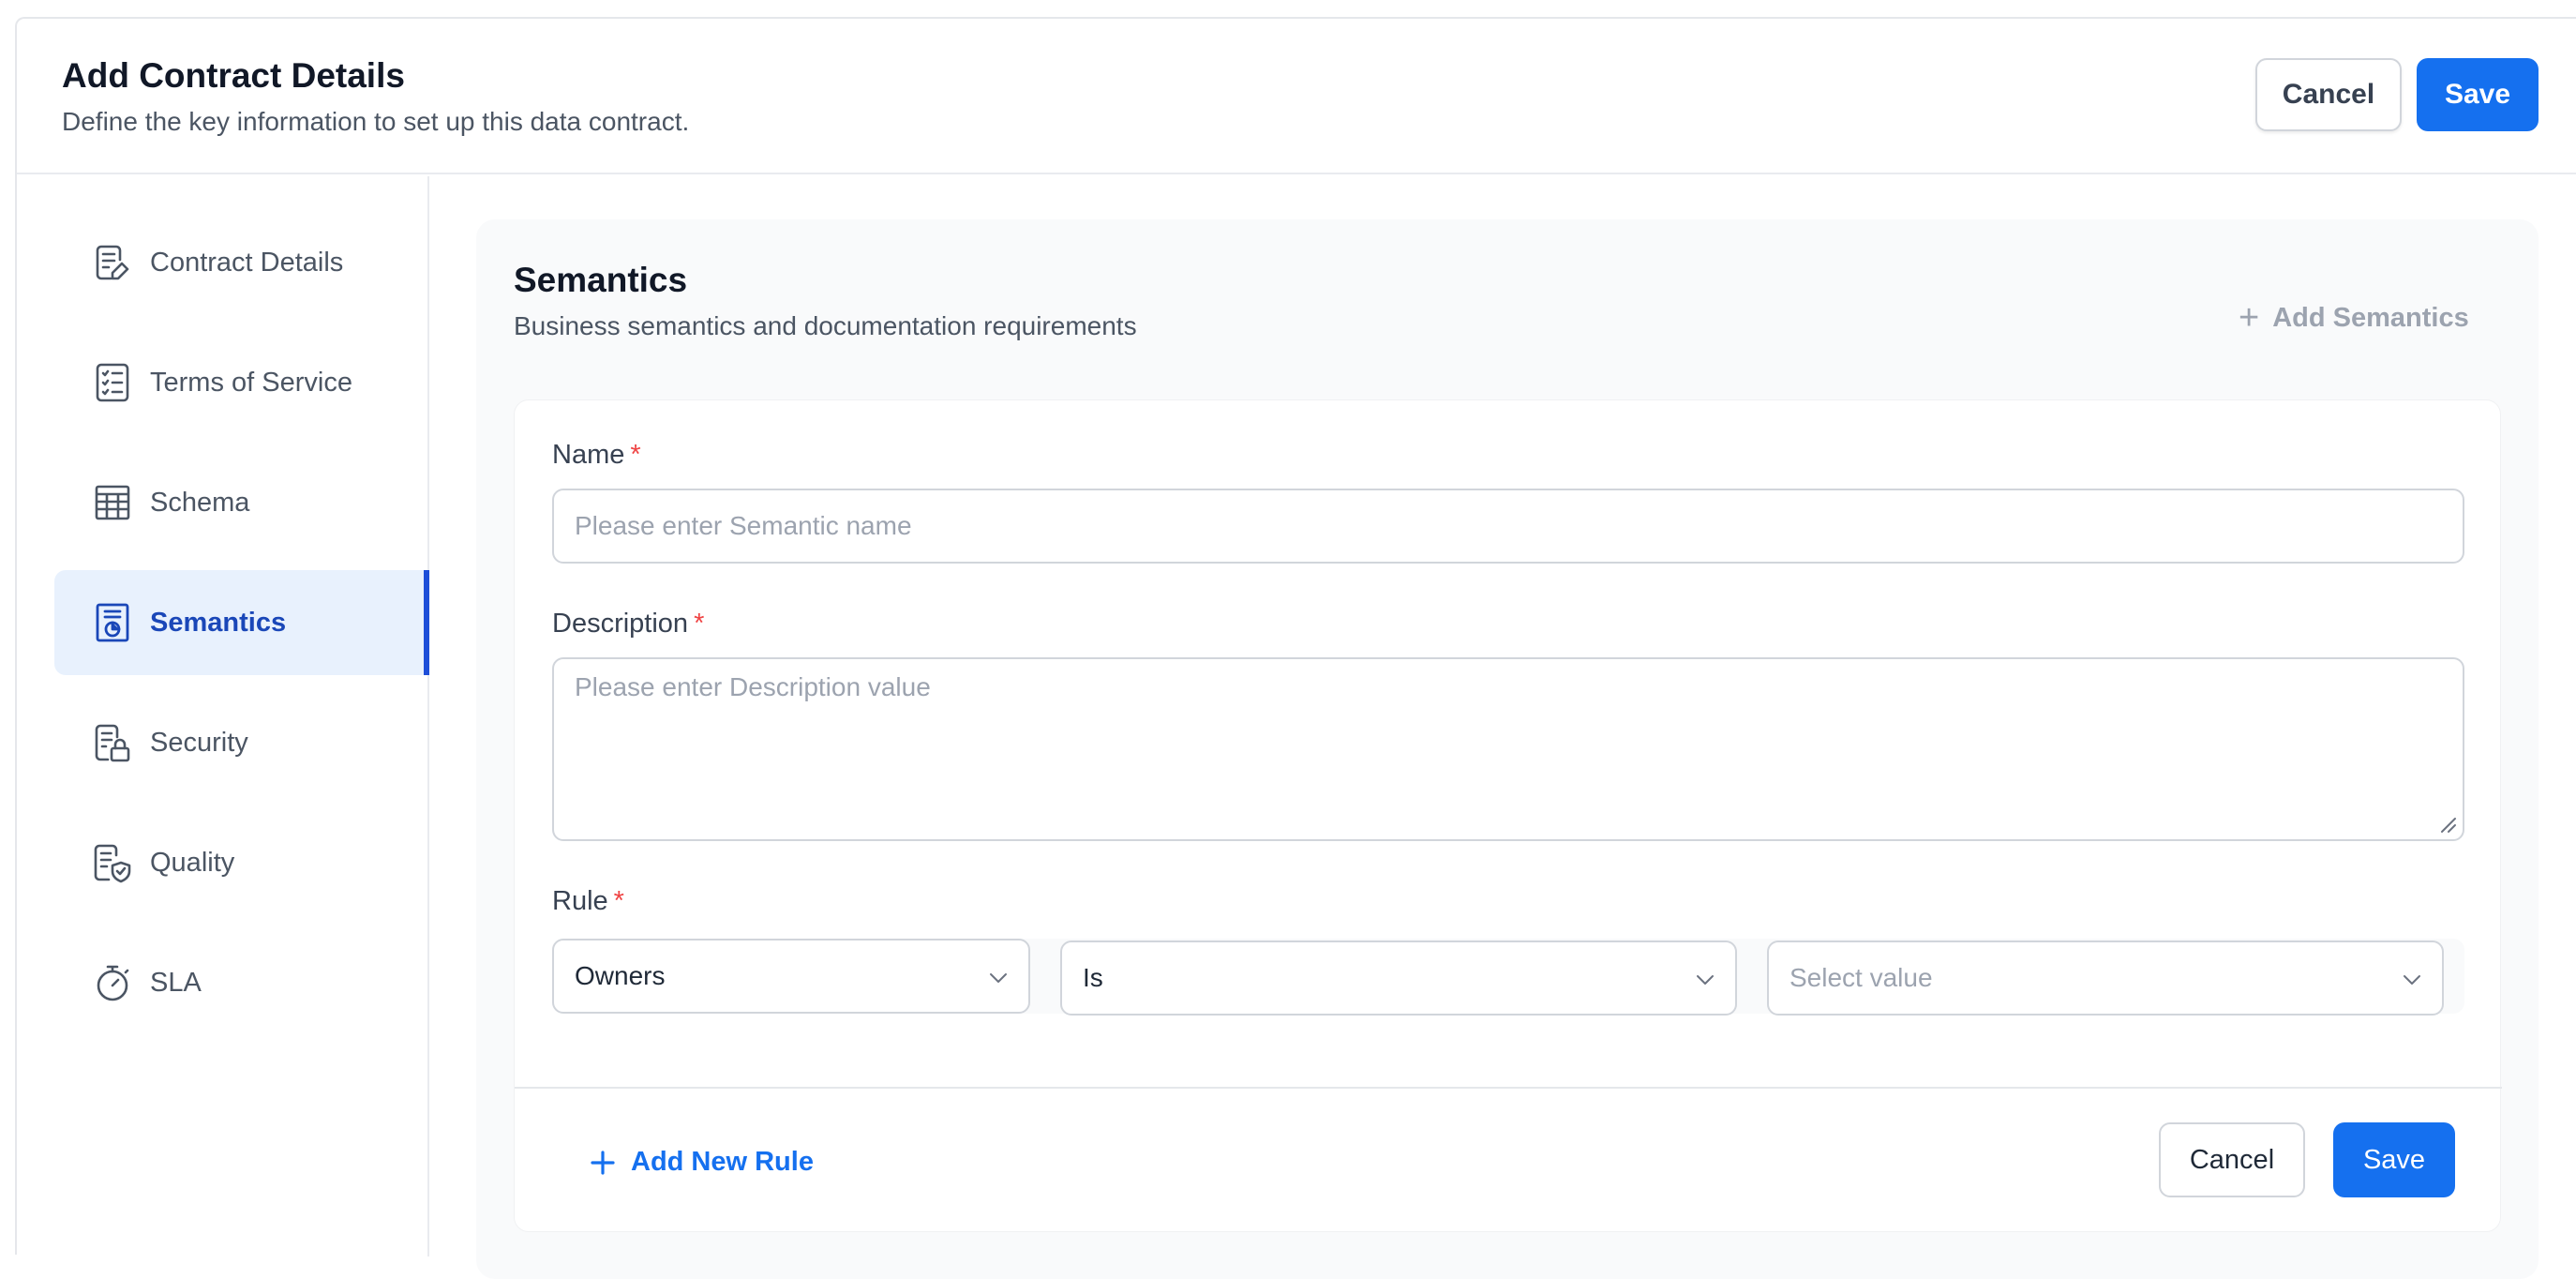  What do you see at coordinates (251, 382) in the screenshot?
I see `sidebar-item-label: Terms of Service` at bounding box center [251, 382].